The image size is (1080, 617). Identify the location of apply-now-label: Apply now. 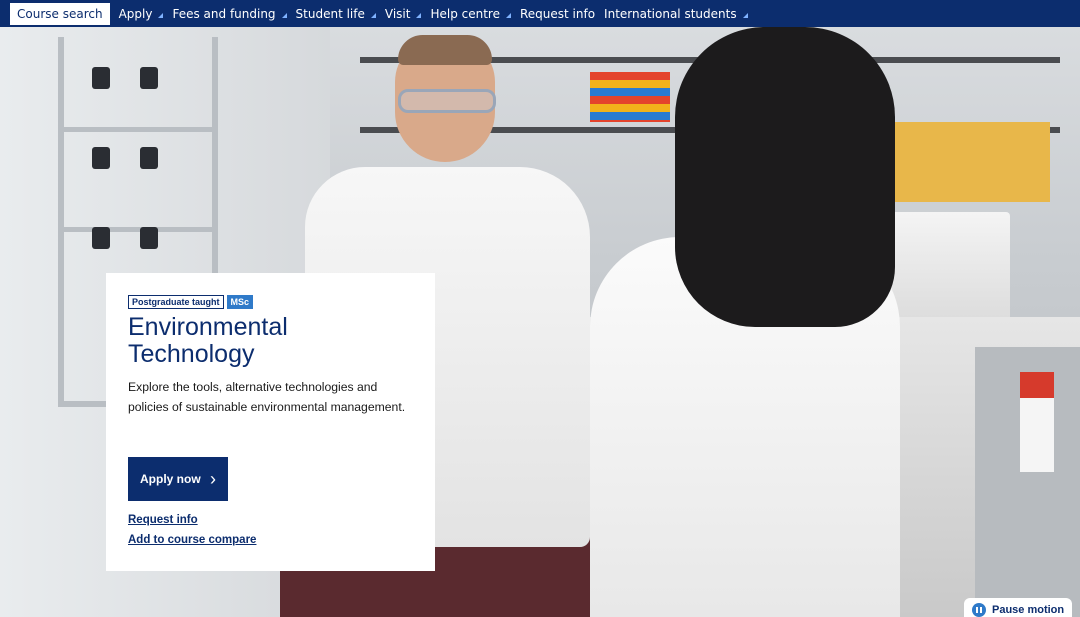
(170, 479).